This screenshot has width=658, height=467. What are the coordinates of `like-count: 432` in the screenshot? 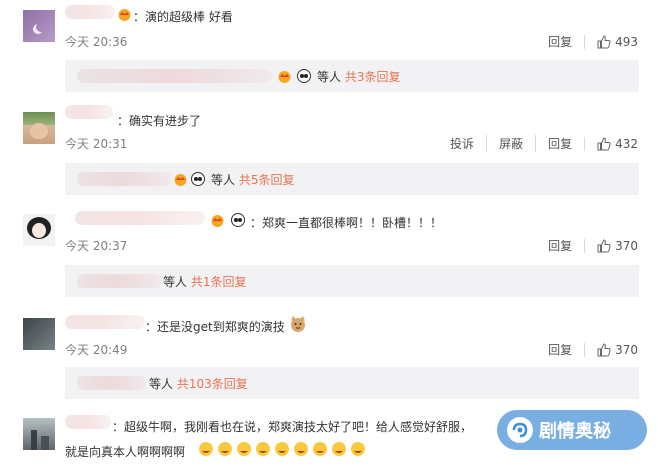 It's located at (626, 143).